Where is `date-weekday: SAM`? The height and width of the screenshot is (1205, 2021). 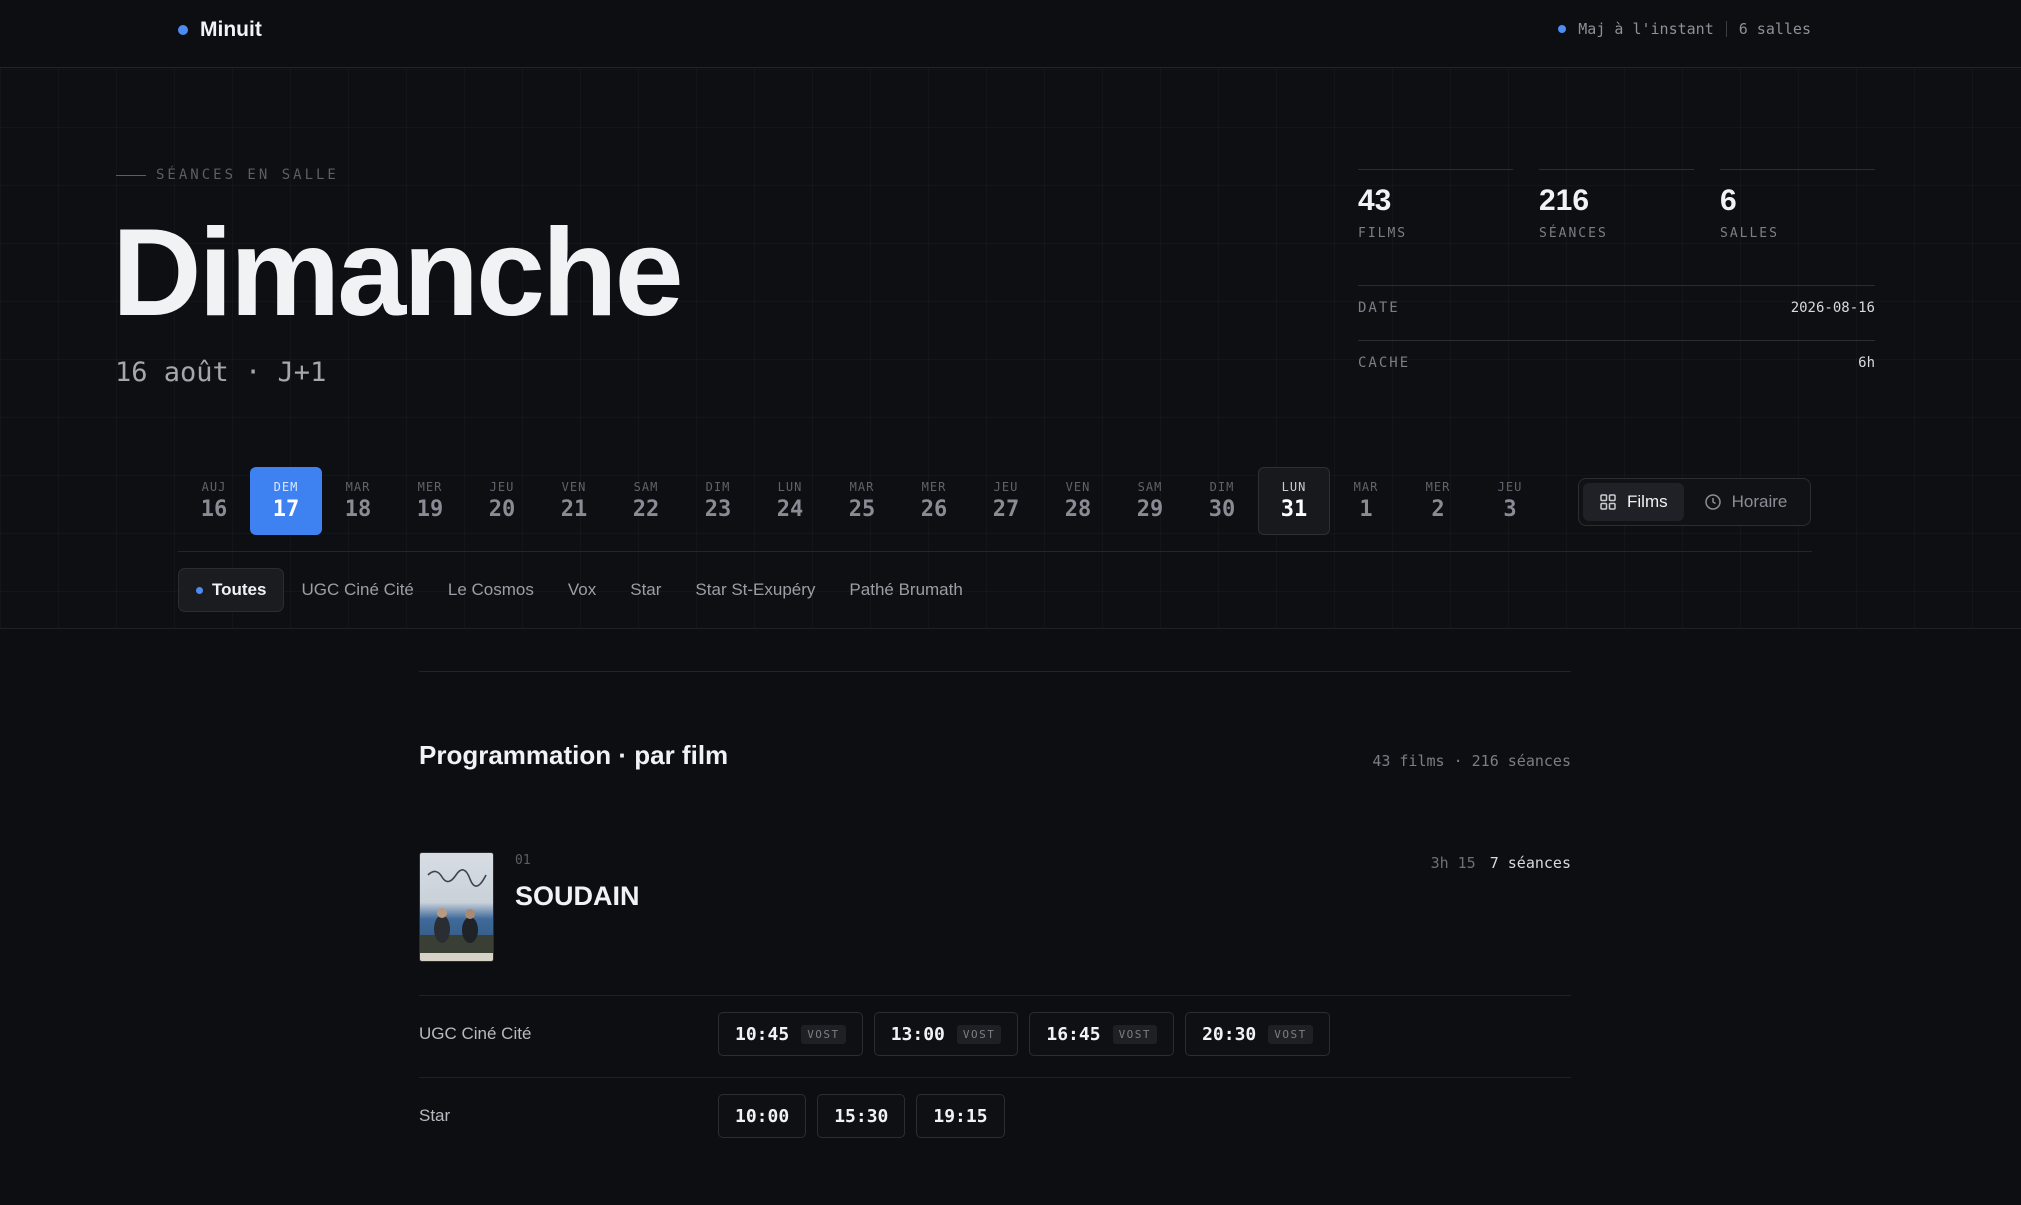
date-weekday: SAM is located at coordinates (1150, 487).